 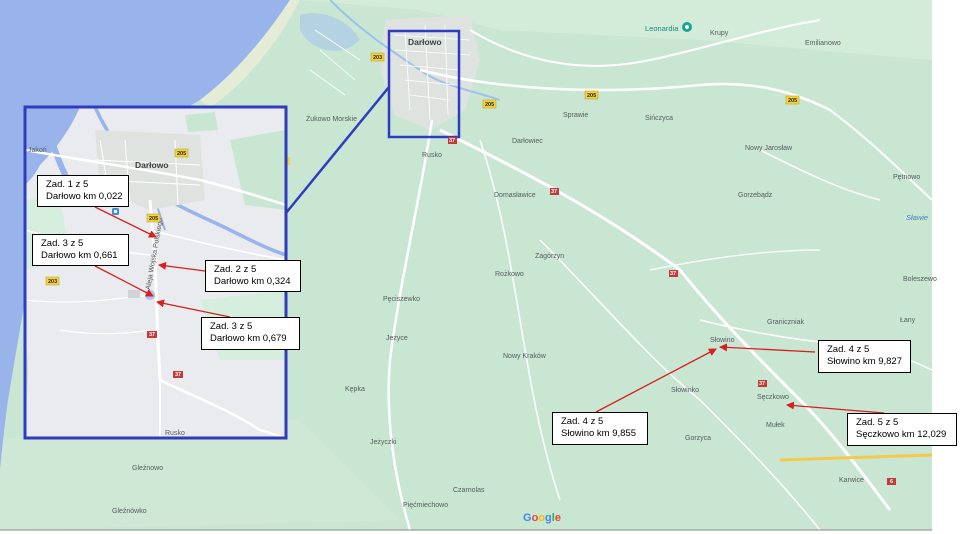 What do you see at coordinates (575, 115) in the screenshot?
I see `label-sprawie: Sprawie` at bounding box center [575, 115].